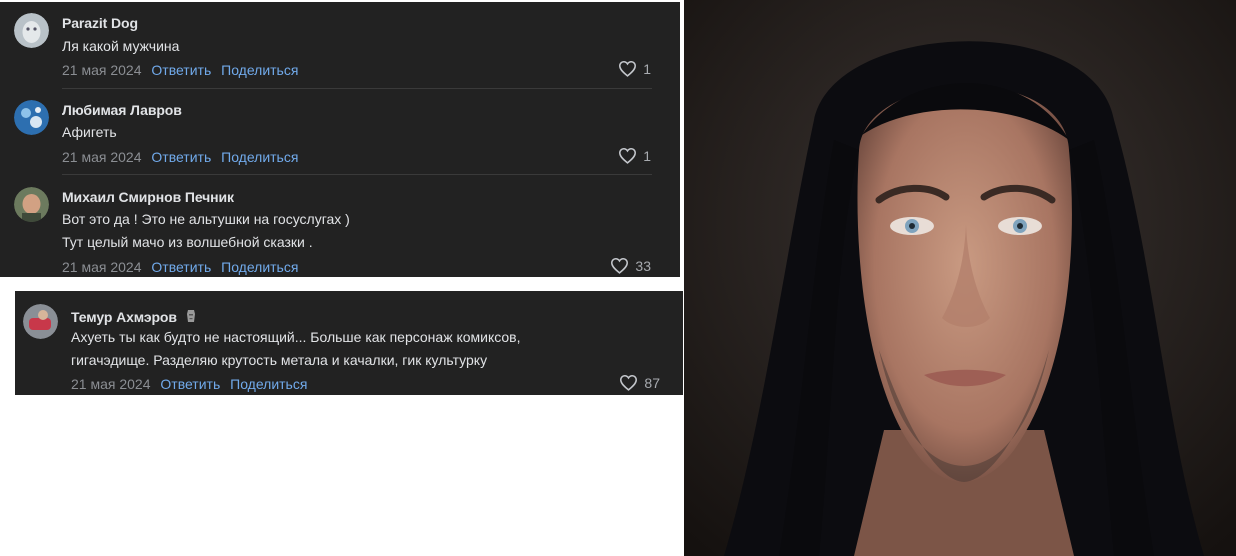 This screenshot has width=1236, height=556. I want to click on comment-text-line: Ля какой мужчина, so click(121, 46).